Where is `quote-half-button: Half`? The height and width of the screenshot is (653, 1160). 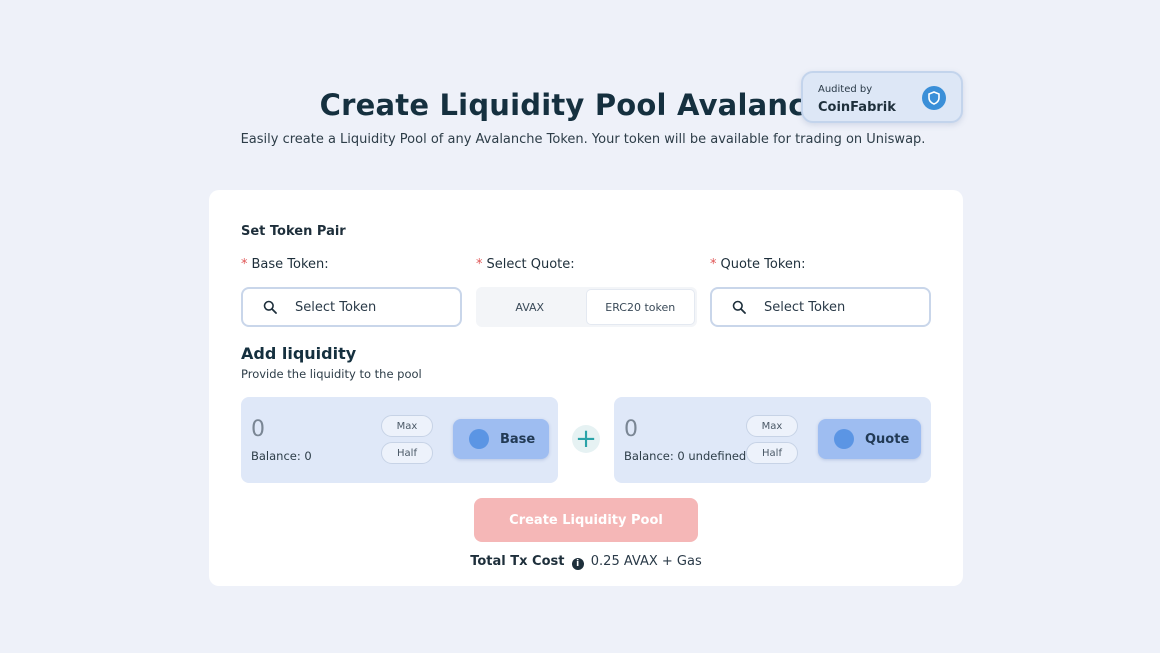 quote-half-button: Half is located at coordinates (772, 453).